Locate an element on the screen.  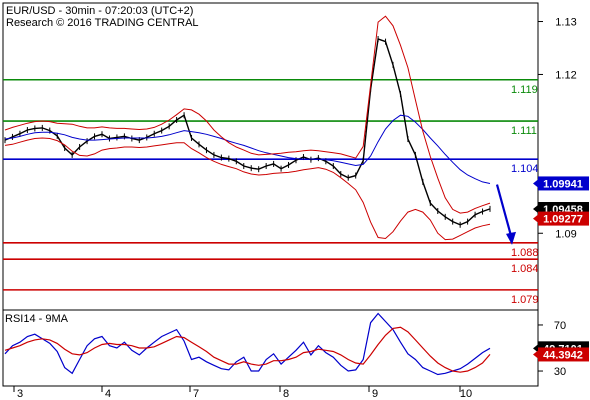
level-label-4: 1.084 is located at coordinates (525, 269).